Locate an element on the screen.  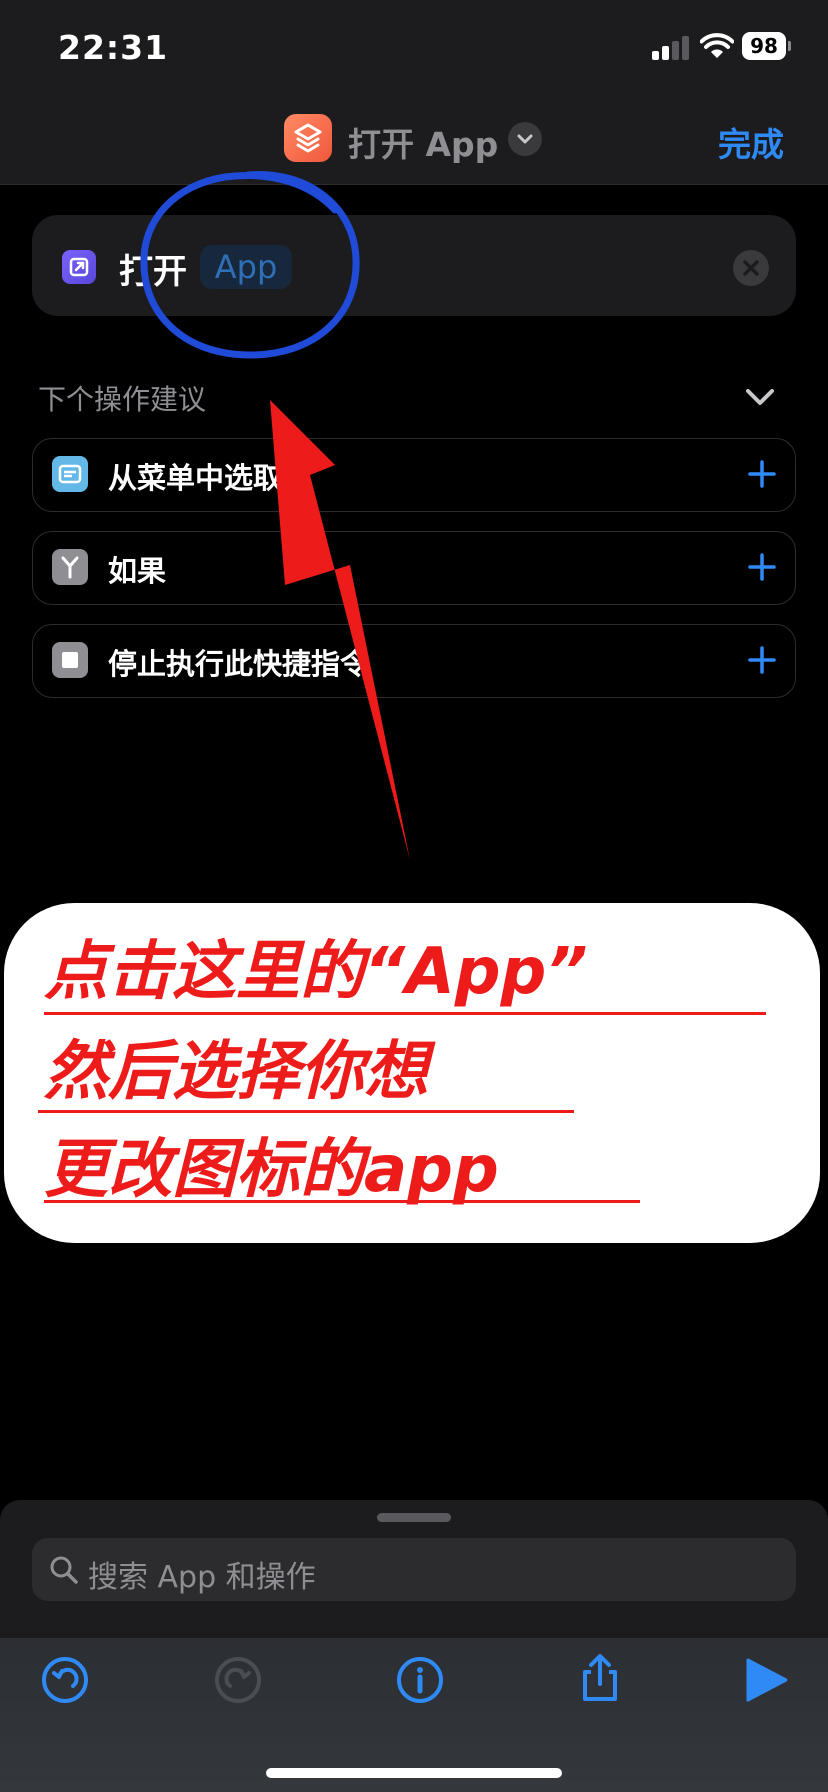
annotation-line: 然后选择你想 is located at coordinates (236, 1072).